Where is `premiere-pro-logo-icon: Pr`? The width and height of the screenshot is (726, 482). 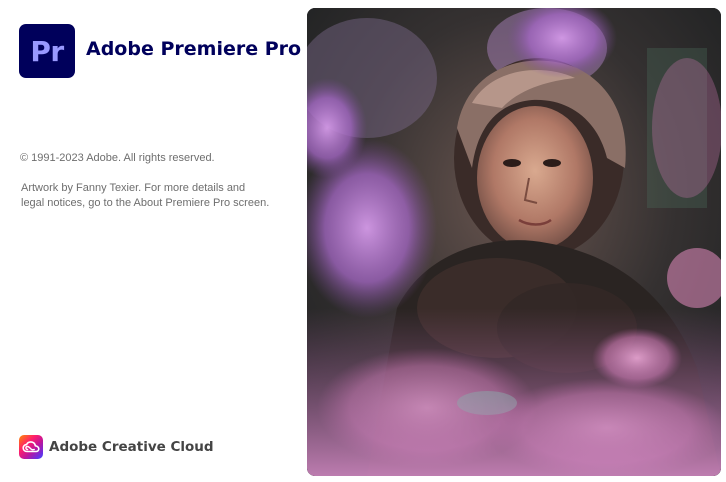
premiere-pro-logo-icon: Pr is located at coordinates (47, 51).